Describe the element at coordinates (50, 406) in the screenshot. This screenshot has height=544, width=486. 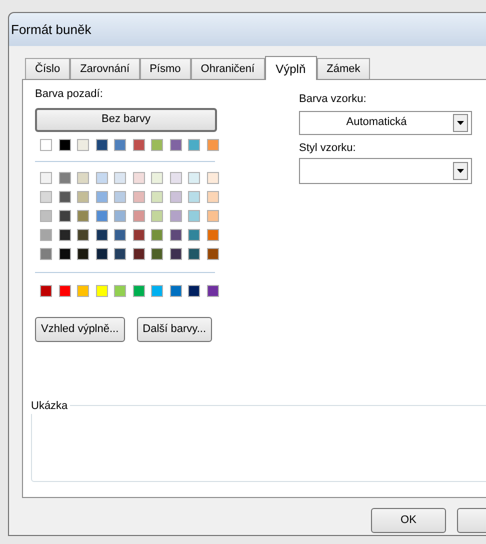
I see `group-label: Ukázka` at that location.